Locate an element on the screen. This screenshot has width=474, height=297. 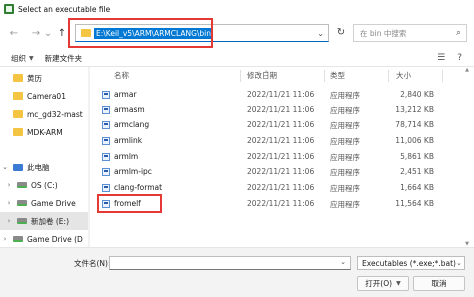
column-header-name: 名称 is located at coordinates (121, 75).